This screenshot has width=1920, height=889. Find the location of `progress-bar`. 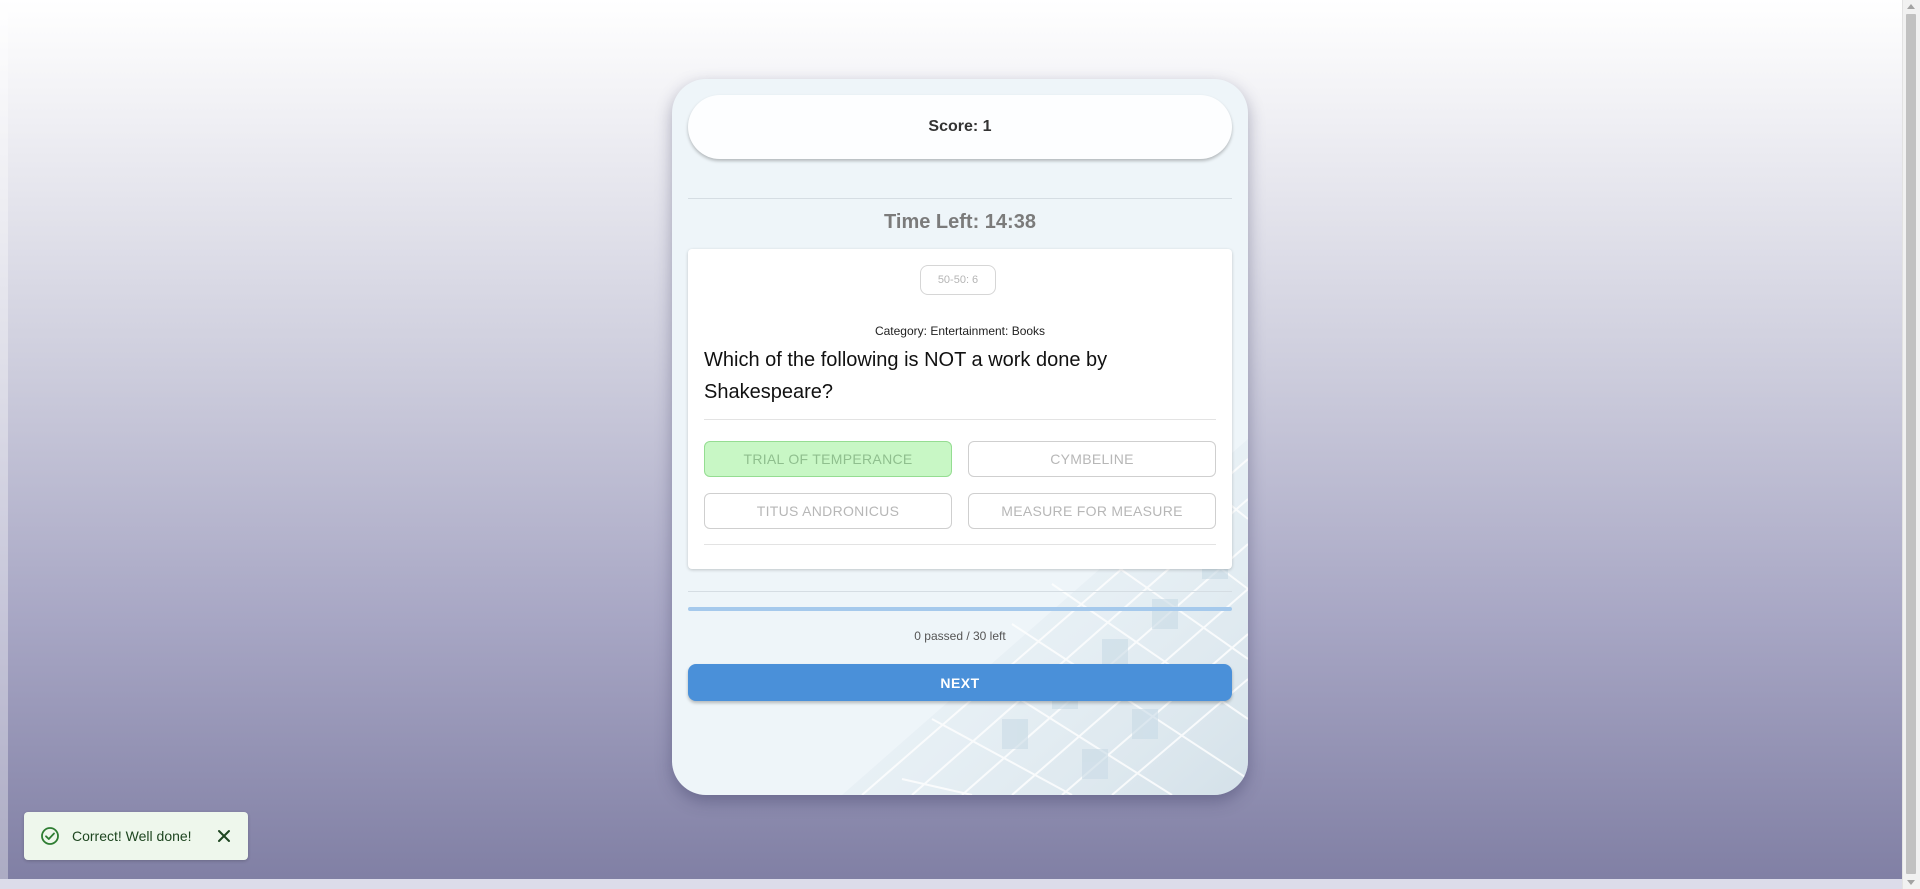

progress-bar is located at coordinates (960, 609).